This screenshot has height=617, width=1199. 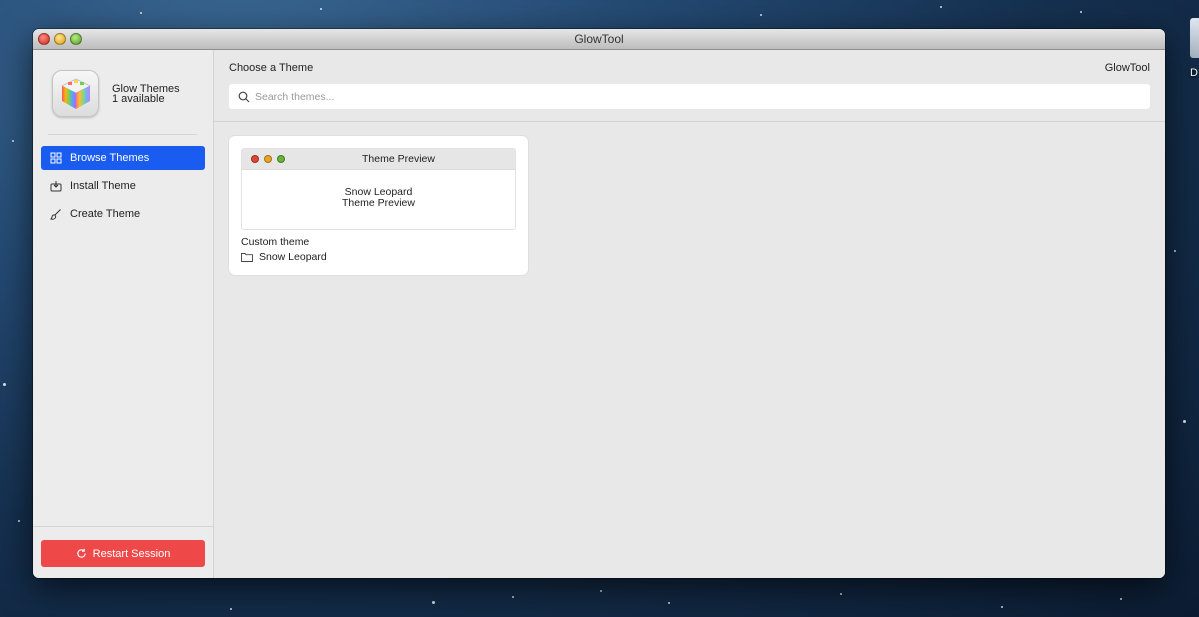 I want to click on sidebar-divider, so click(x=122, y=134).